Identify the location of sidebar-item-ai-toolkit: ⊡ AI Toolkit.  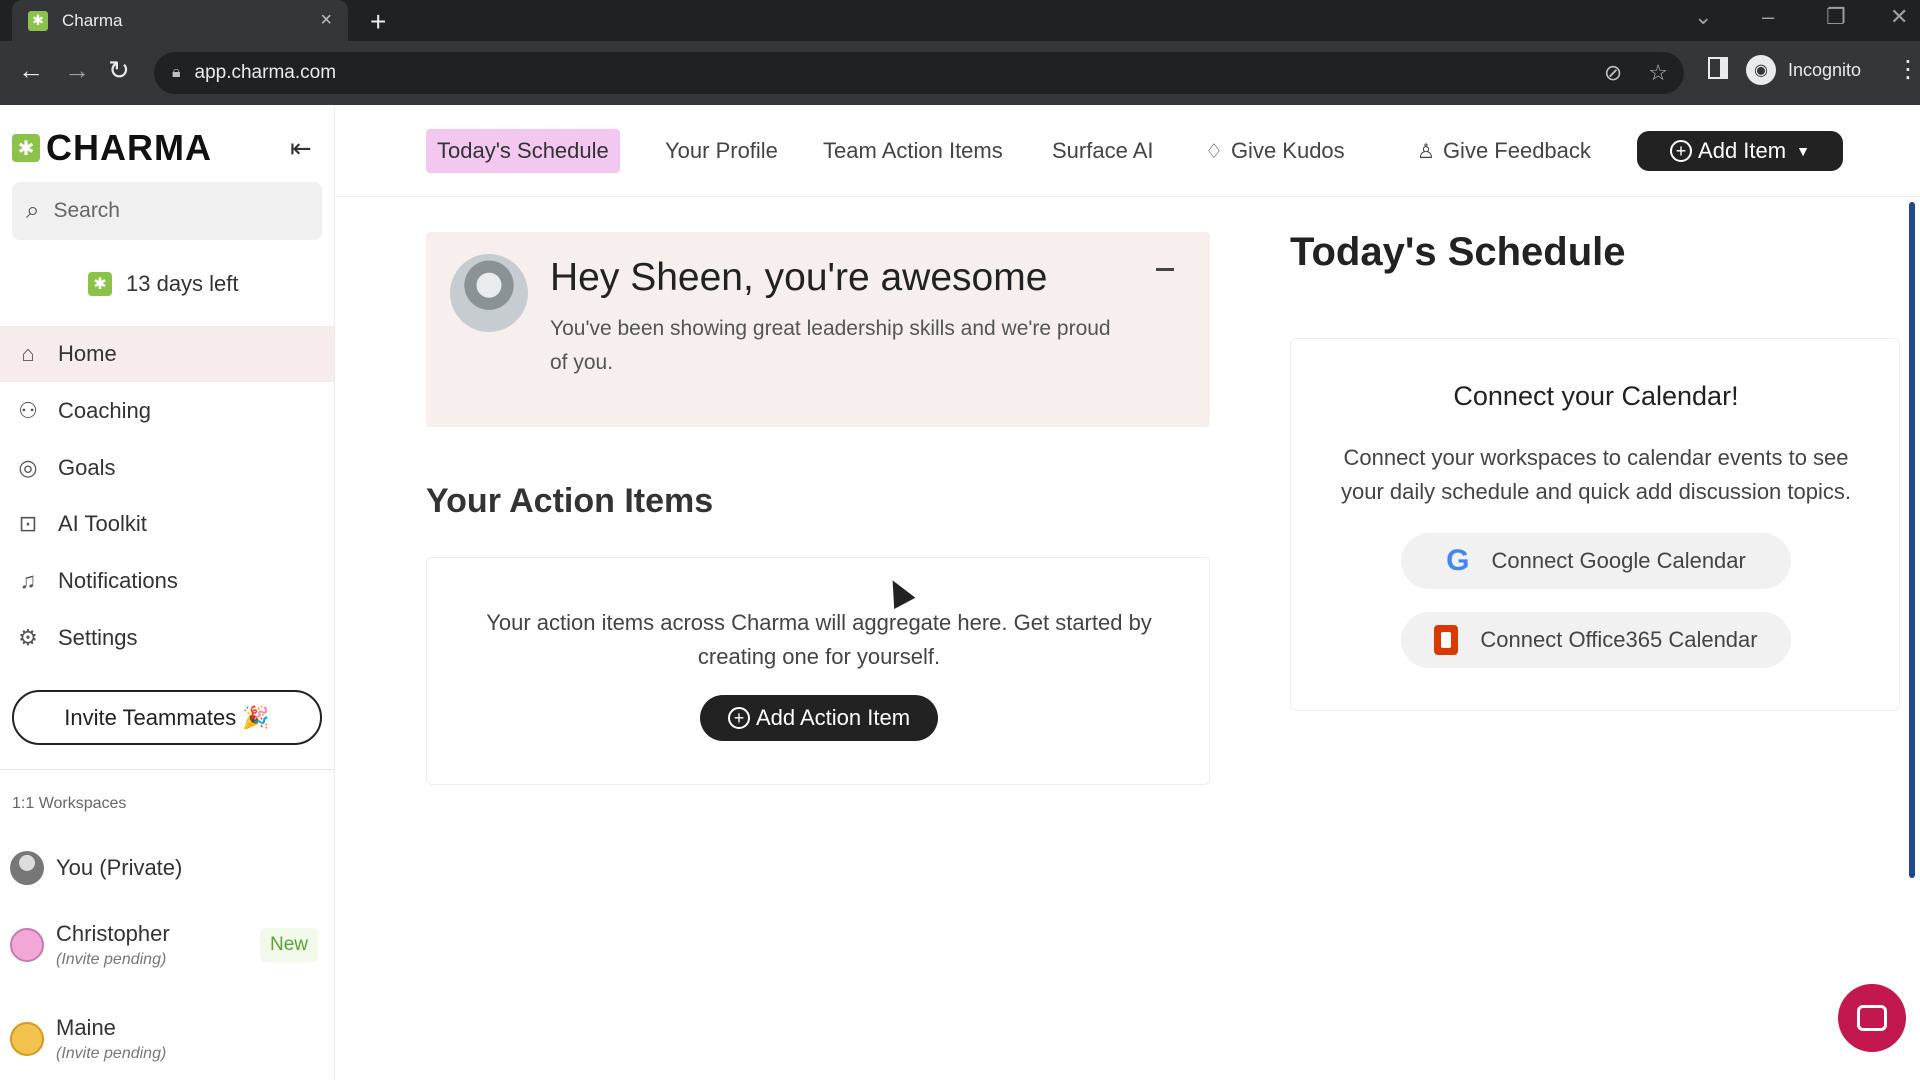
(167, 524).